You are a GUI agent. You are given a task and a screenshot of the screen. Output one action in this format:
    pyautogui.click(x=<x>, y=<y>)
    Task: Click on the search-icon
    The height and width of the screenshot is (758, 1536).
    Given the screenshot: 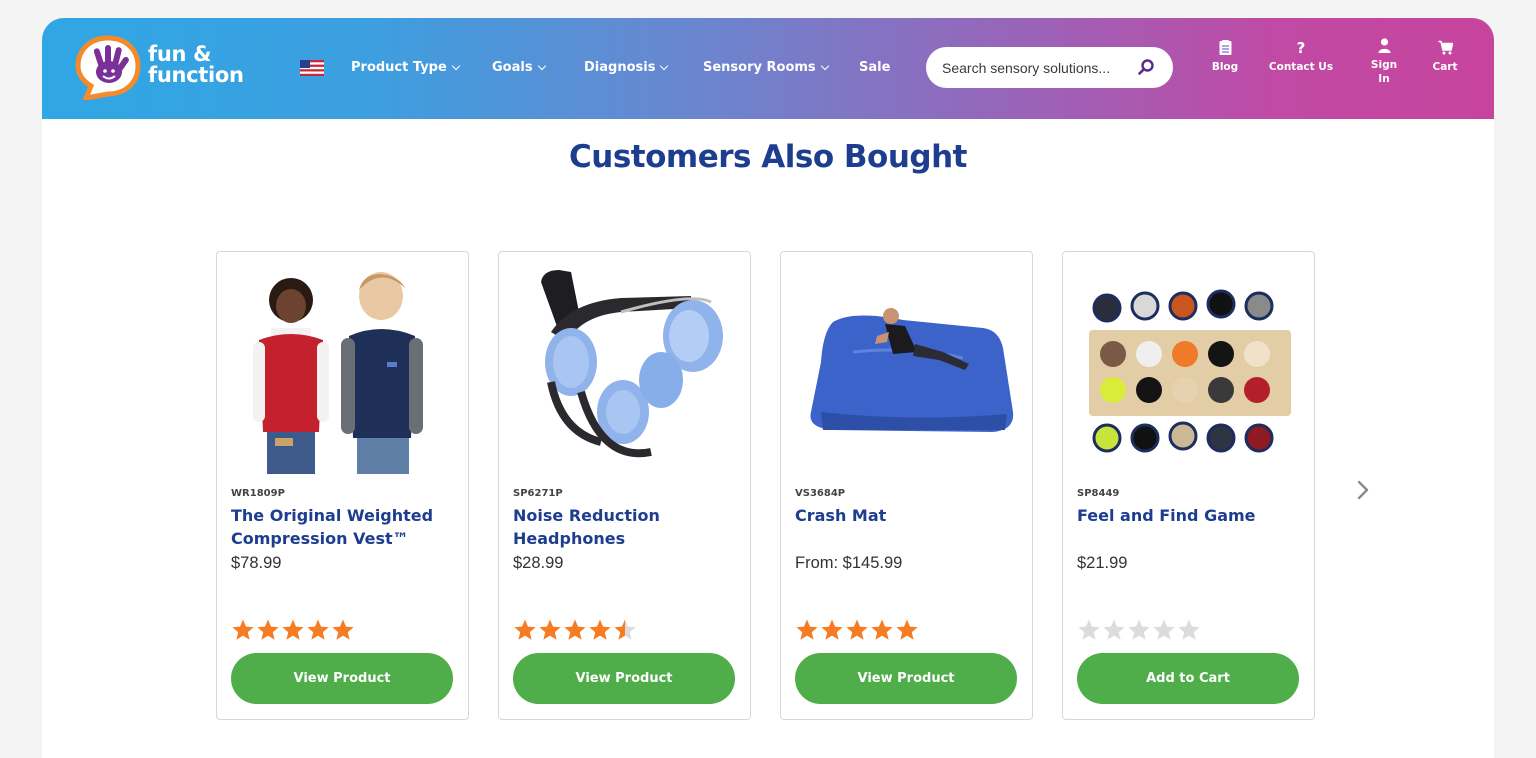 What is the action you would take?
    pyautogui.click(x=1146, y=67)
    